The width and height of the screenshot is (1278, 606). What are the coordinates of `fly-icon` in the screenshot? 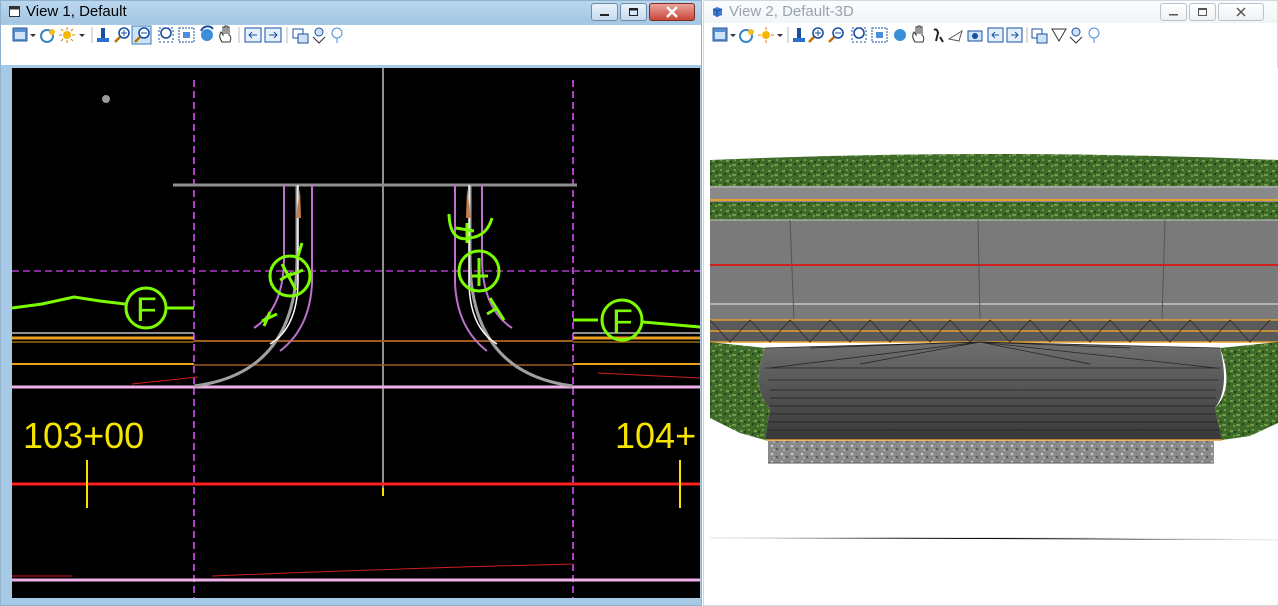 It's located at (955, 35).